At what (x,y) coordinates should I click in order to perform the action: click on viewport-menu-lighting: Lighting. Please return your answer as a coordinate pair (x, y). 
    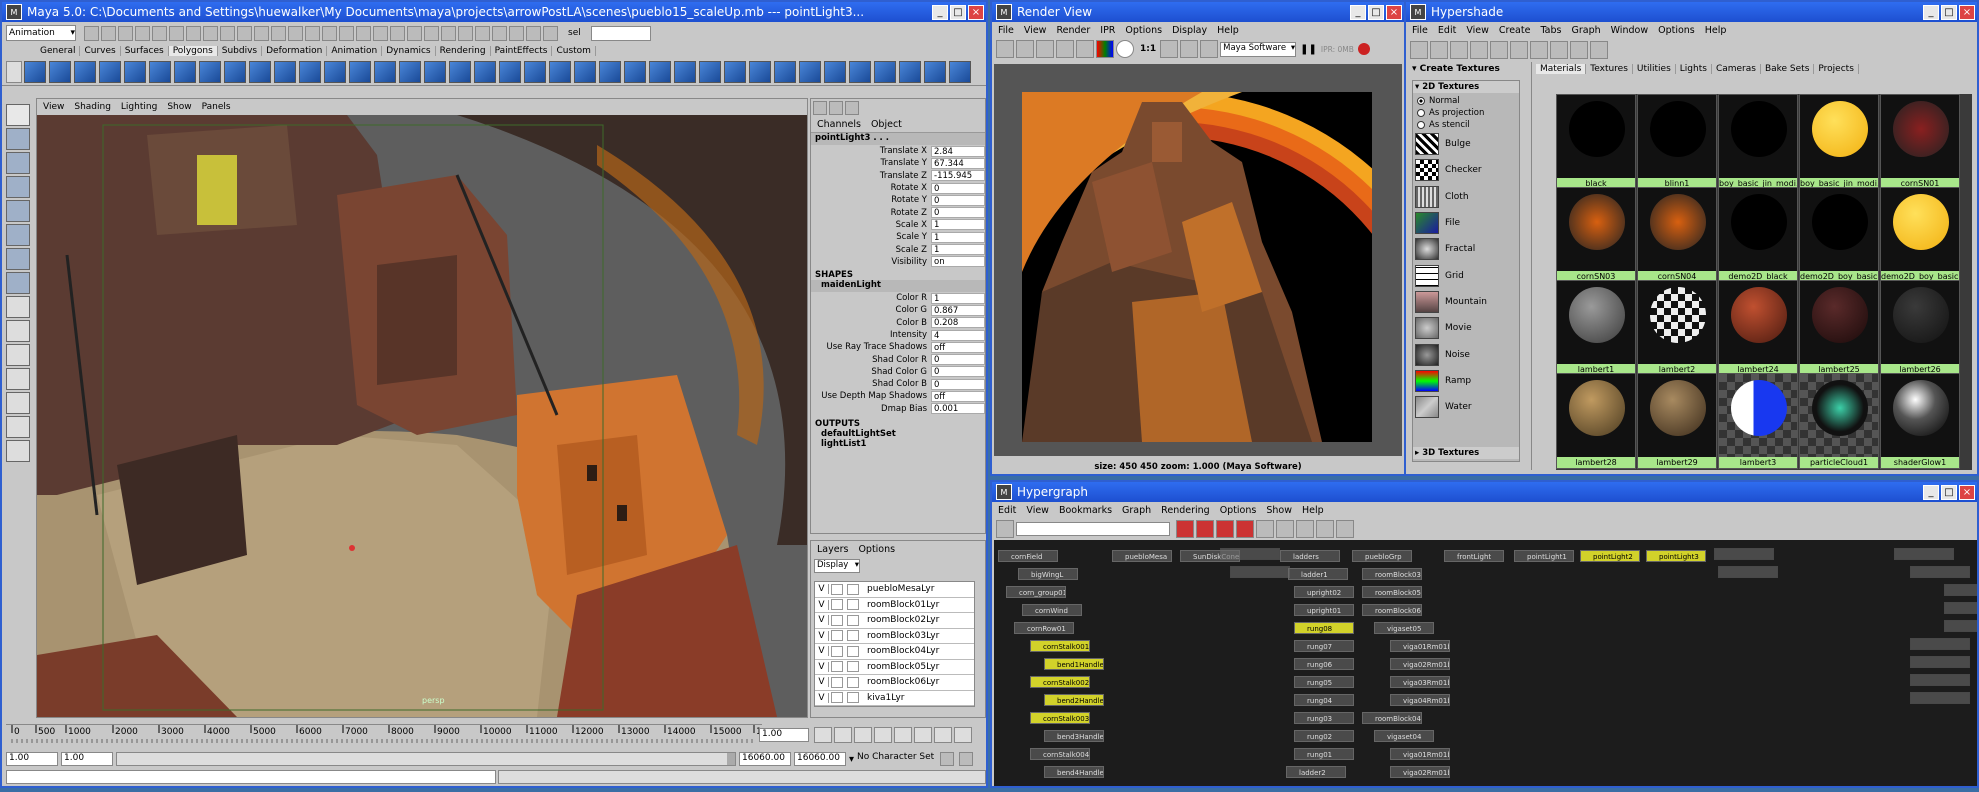
    Looking at the image, I should click on (139, 107).